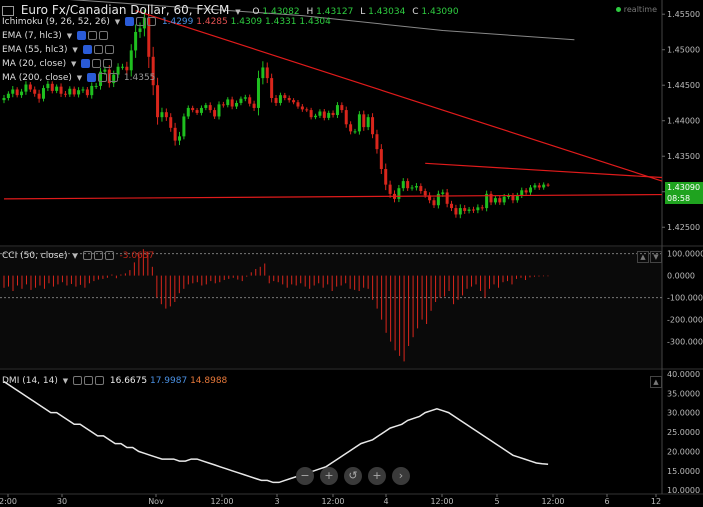 This screenshot has width=703, height=507. What do you see at coordinates (353, 476) in the screenshot?
I see `reset-icon: ↺` at bounding box center [353, 476].